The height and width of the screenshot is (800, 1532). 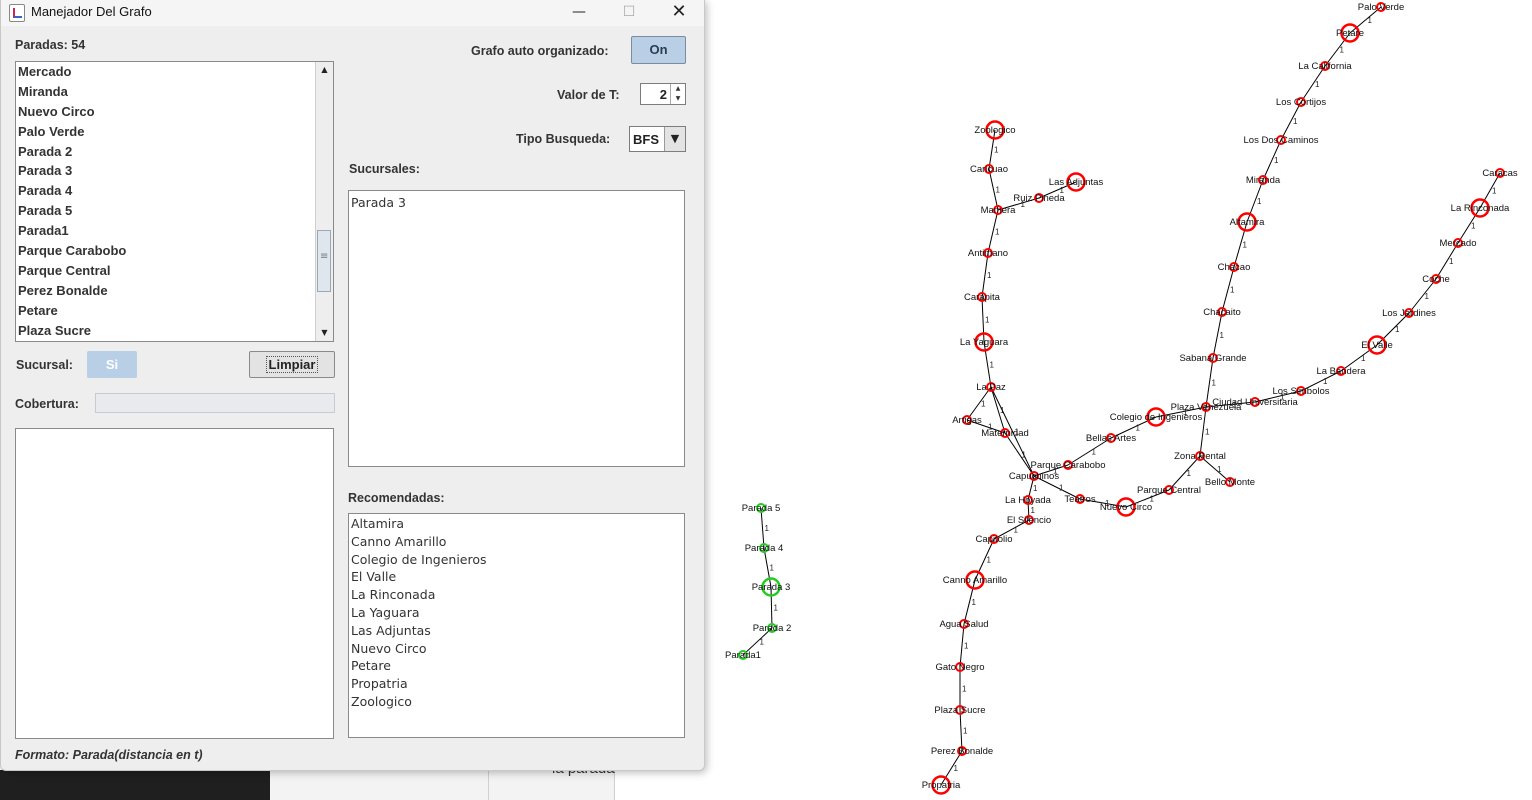 What do you see at coordinates (679, 13) in the screenshot?
I see `close-button: ✕` at bounding box center [679, 13].